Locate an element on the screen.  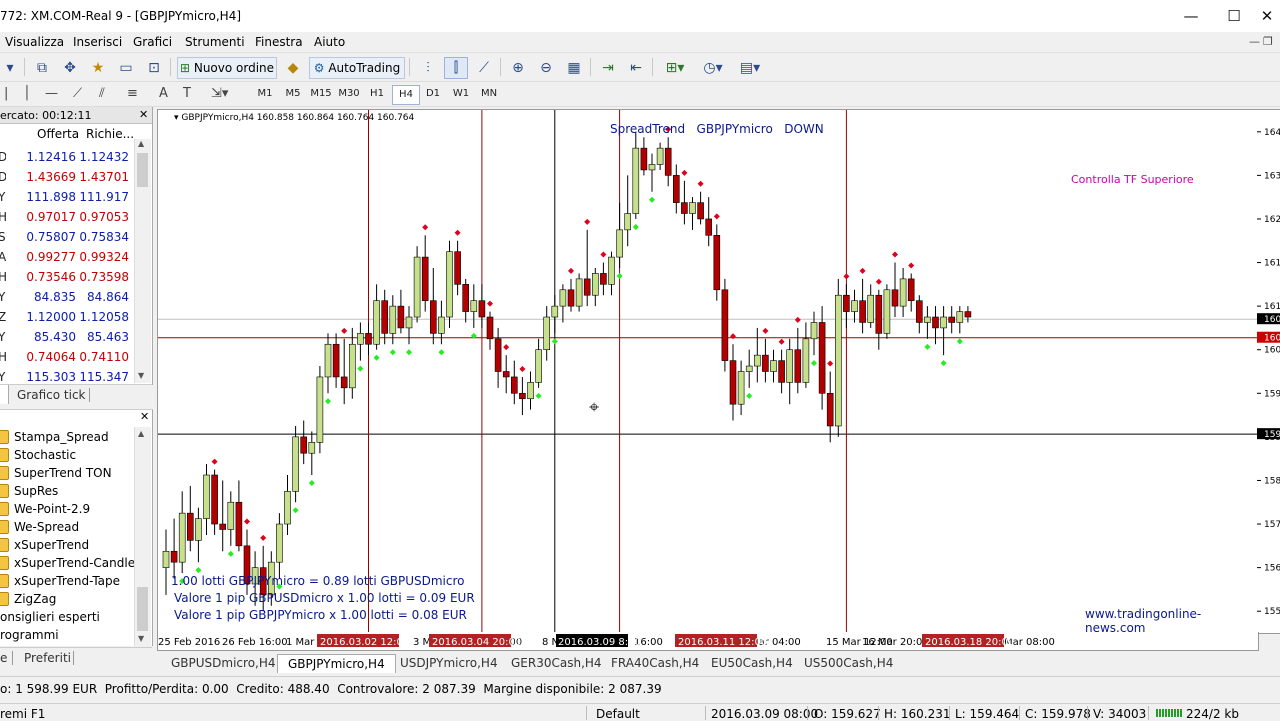
timeframe-m30: M30 is located at coordinates (349, 94).